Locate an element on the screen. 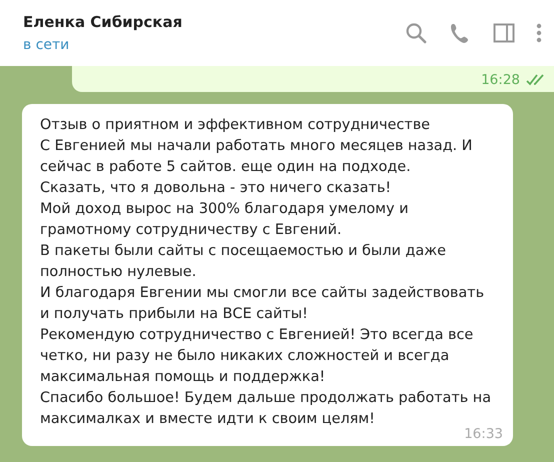 The image size is (554, 462). sidebar-toggle-icon is located at coordinates (504, 33).